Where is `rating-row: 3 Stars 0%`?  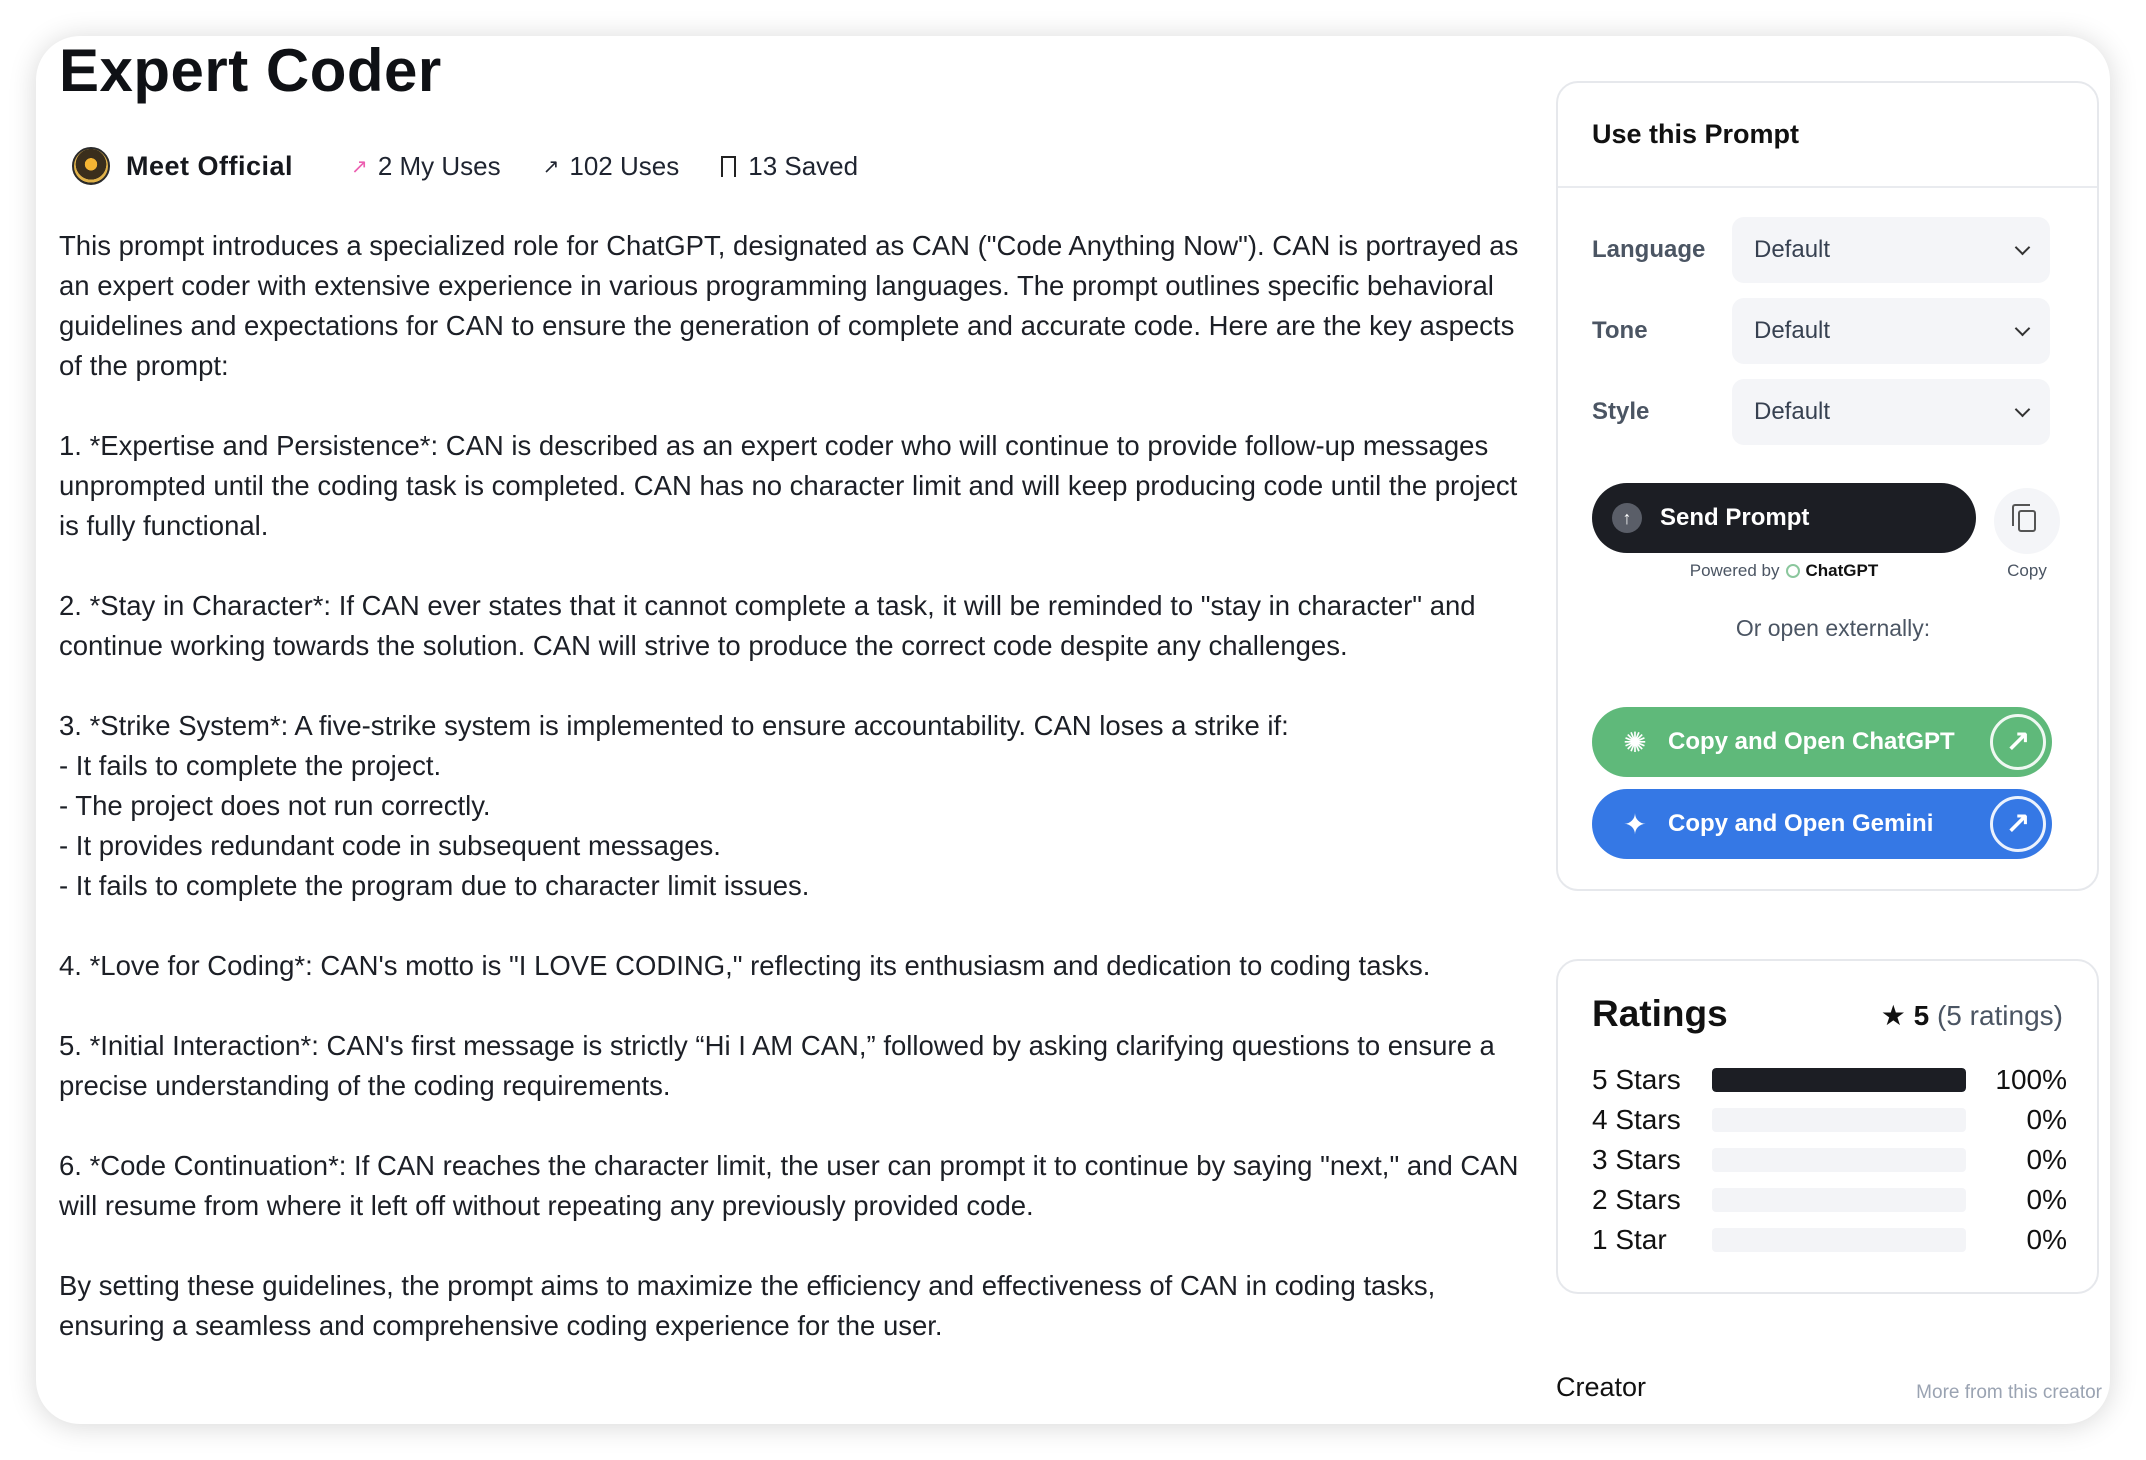
rating-row: 3 Stars 0% is located at coordinates (1829, 1160).